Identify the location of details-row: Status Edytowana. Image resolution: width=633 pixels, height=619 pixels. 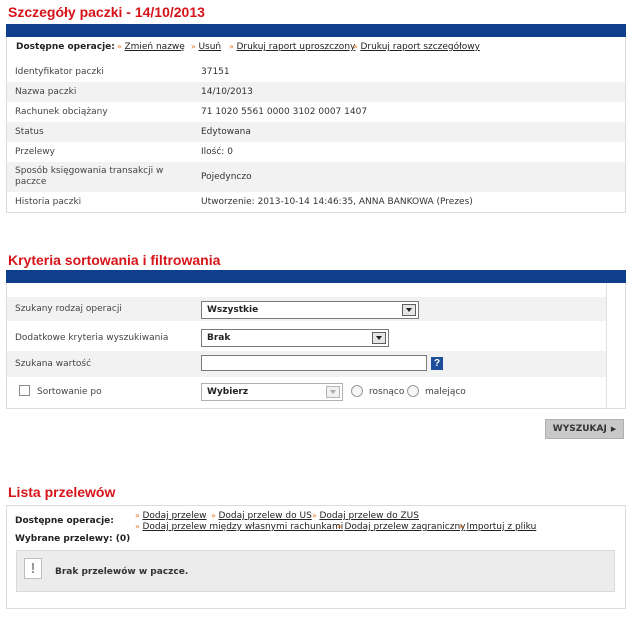
(316, 132).